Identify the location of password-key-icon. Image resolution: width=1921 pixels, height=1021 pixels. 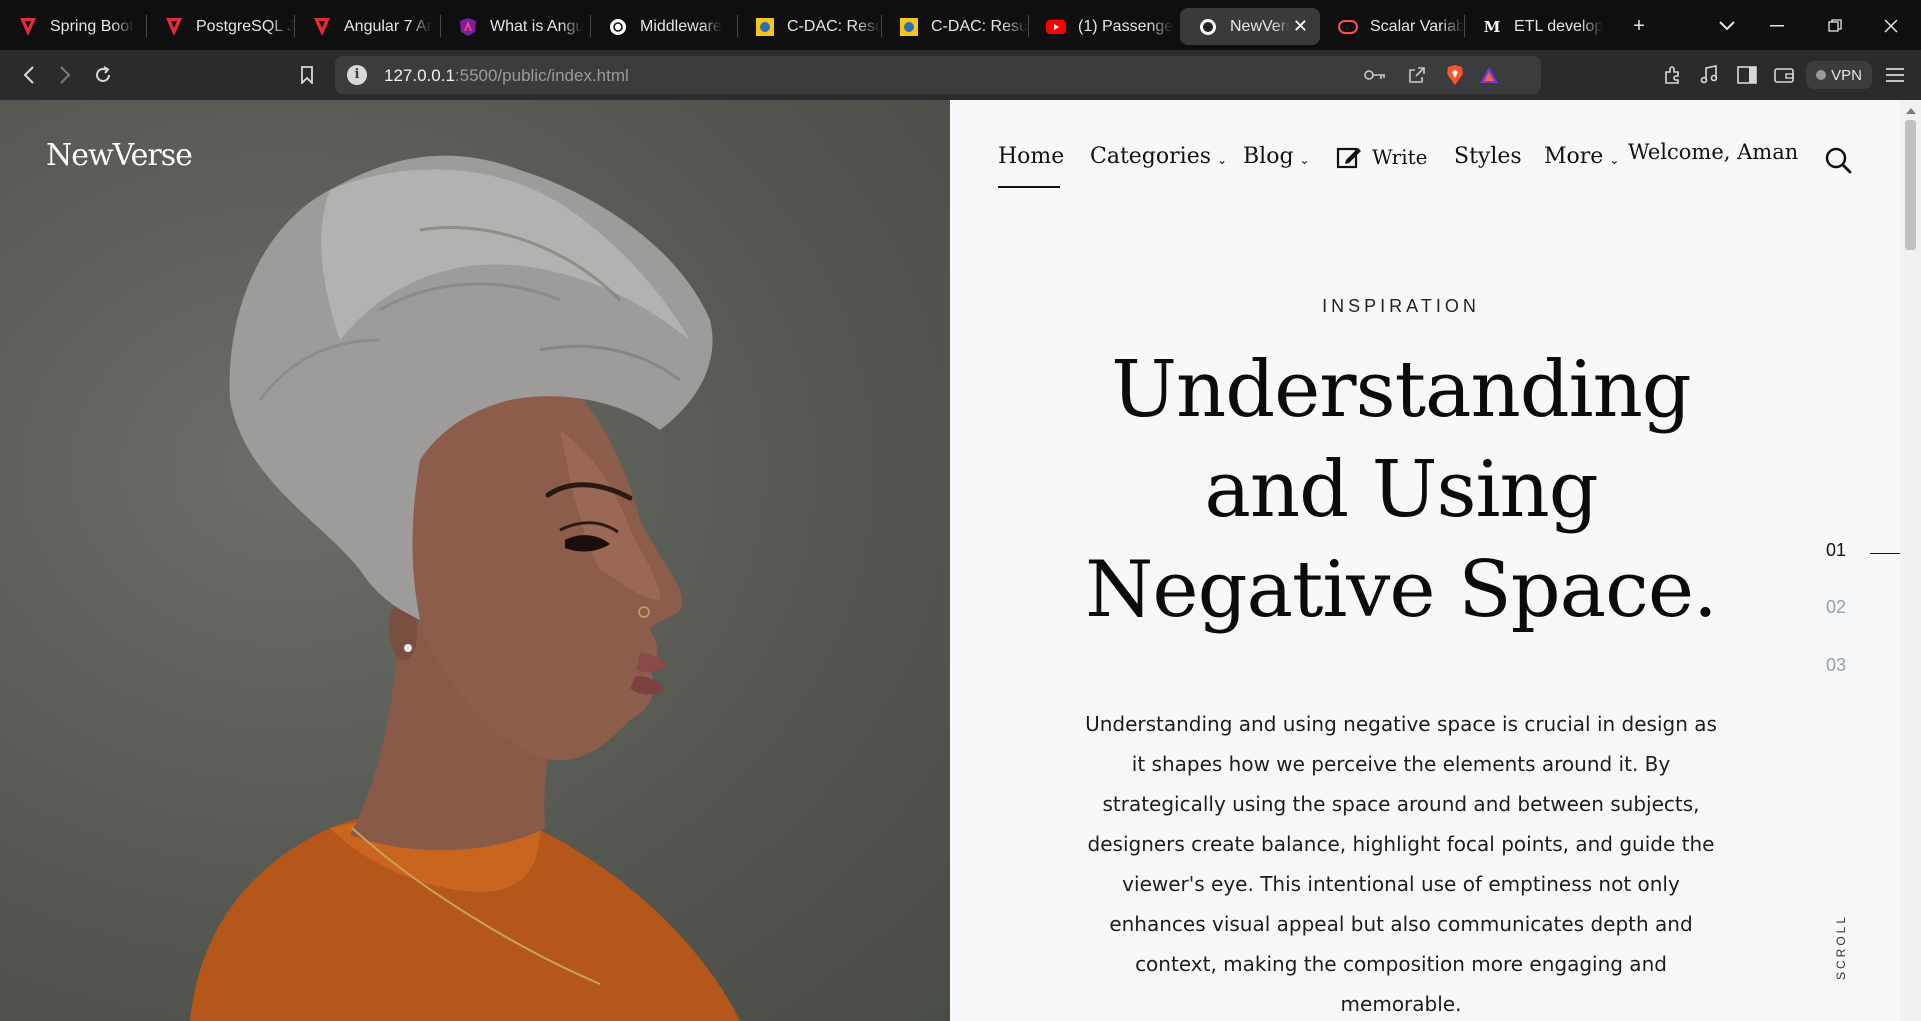
(1375, 75).